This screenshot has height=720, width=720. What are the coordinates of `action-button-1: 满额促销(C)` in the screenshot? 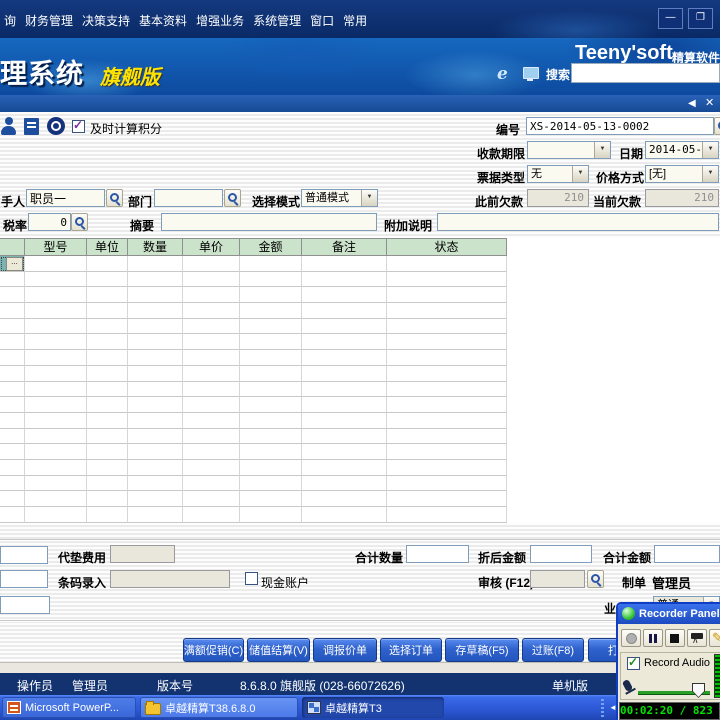 It's located at (213, 650).